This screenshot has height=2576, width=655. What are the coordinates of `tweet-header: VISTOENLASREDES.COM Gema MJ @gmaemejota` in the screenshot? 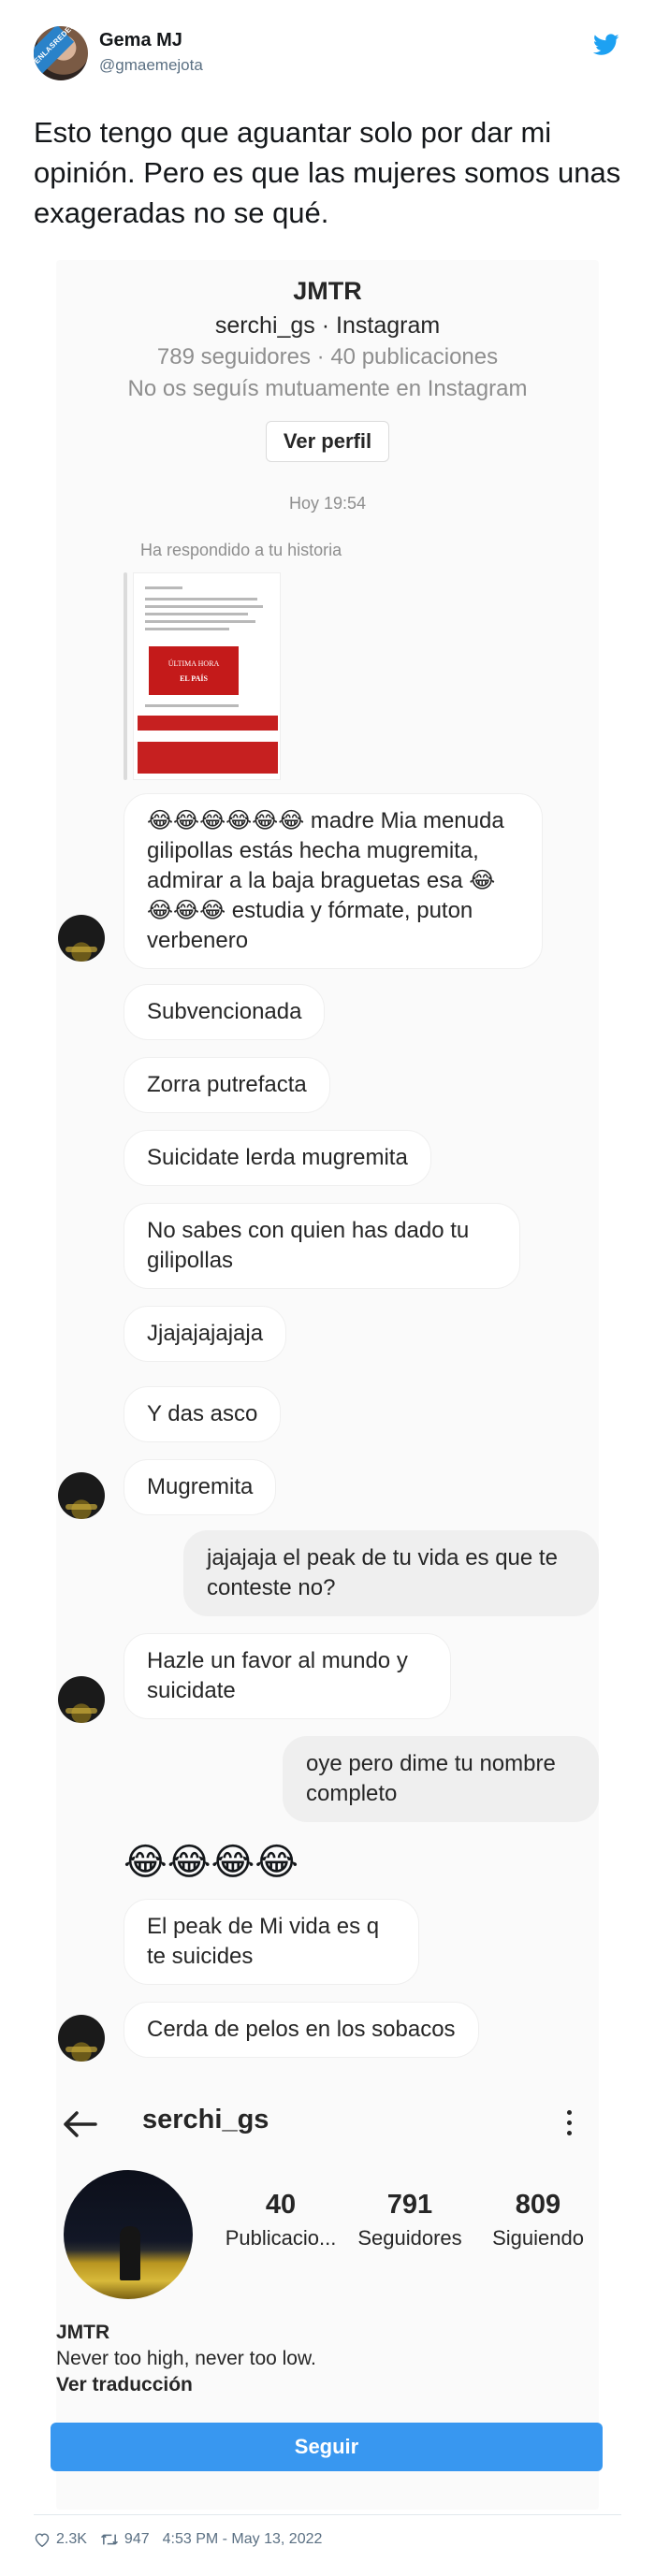 It's located at (327, 51).